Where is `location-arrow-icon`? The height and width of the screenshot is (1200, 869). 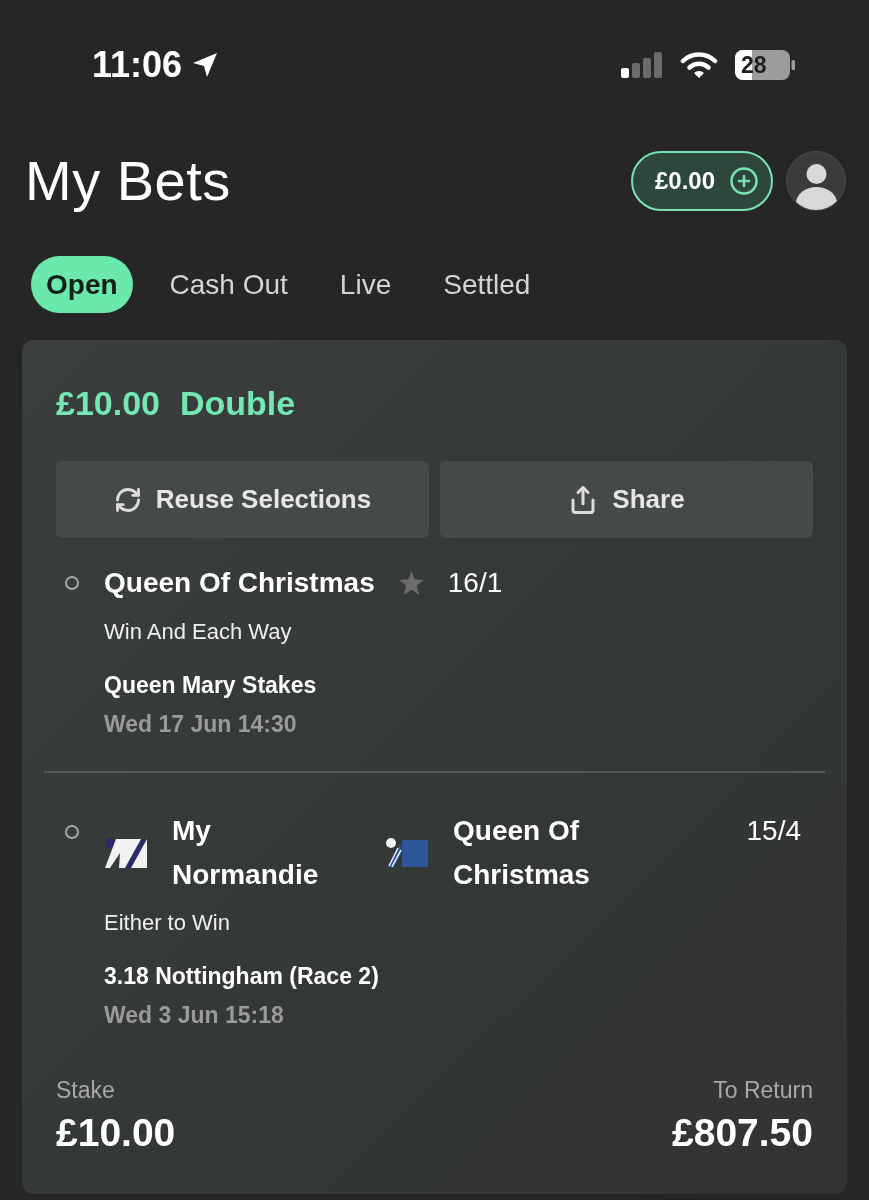
location-arrow-icon is located at coordinates (205, 65).